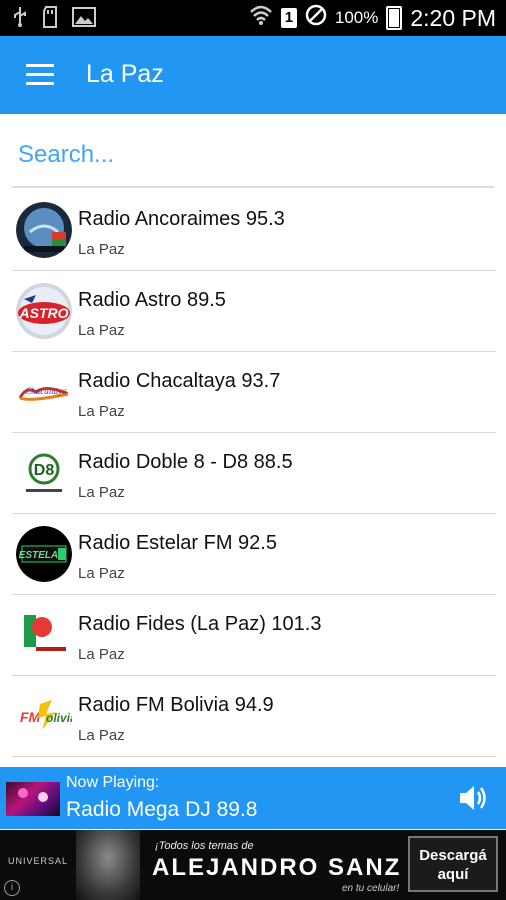 This screenshot has width=506, height=900. What do you see at coordinates (176, 705) in the screenshot?
I see `station-name: Radio FM Bolivia 94.9` at bounding box center [176, 705].